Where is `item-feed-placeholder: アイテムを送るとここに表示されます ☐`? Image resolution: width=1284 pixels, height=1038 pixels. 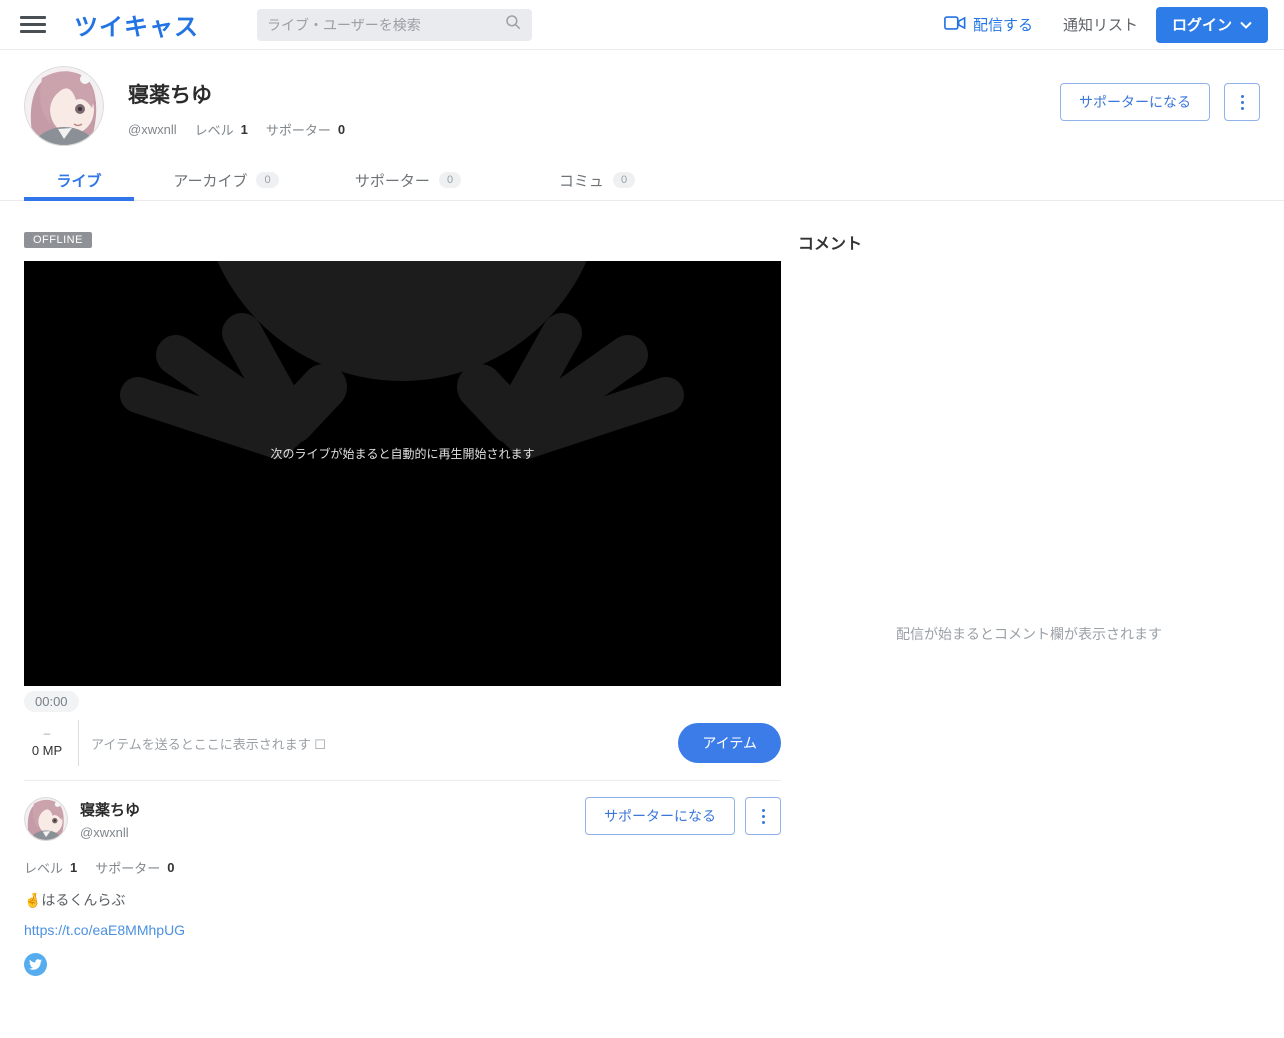 item-feed-placeholder: アイテムを送るとここに表示されます ☐ is located at coordinates (208, 744).